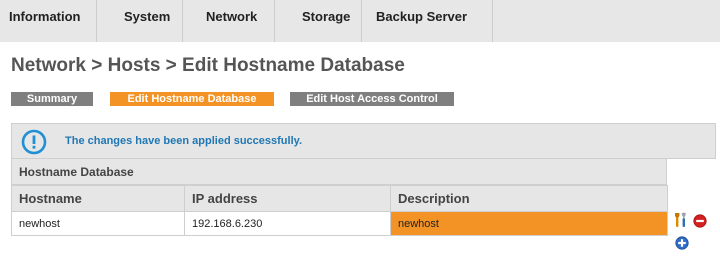 The width and height of the screenshot is (720, 260). Describe the element at coordinates (48, 21) in the screenshot. I see `nav-tab-information: Information` at that location.